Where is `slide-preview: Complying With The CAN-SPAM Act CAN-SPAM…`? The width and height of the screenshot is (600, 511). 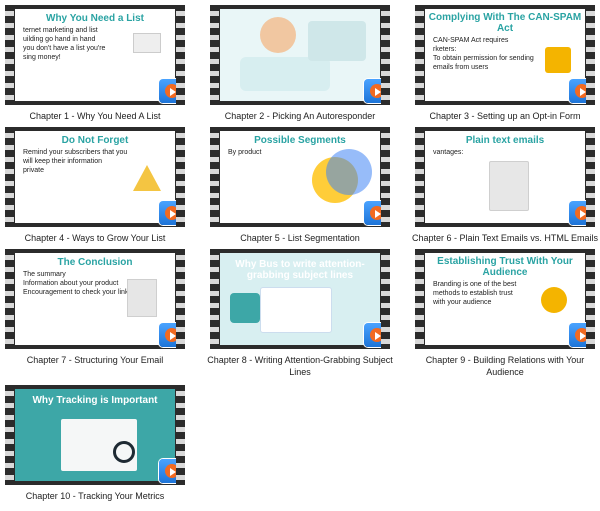
slide-preview: Complying With The CAN-SPAM Act CAN-SPAM… is located at coordinates (505, 55).